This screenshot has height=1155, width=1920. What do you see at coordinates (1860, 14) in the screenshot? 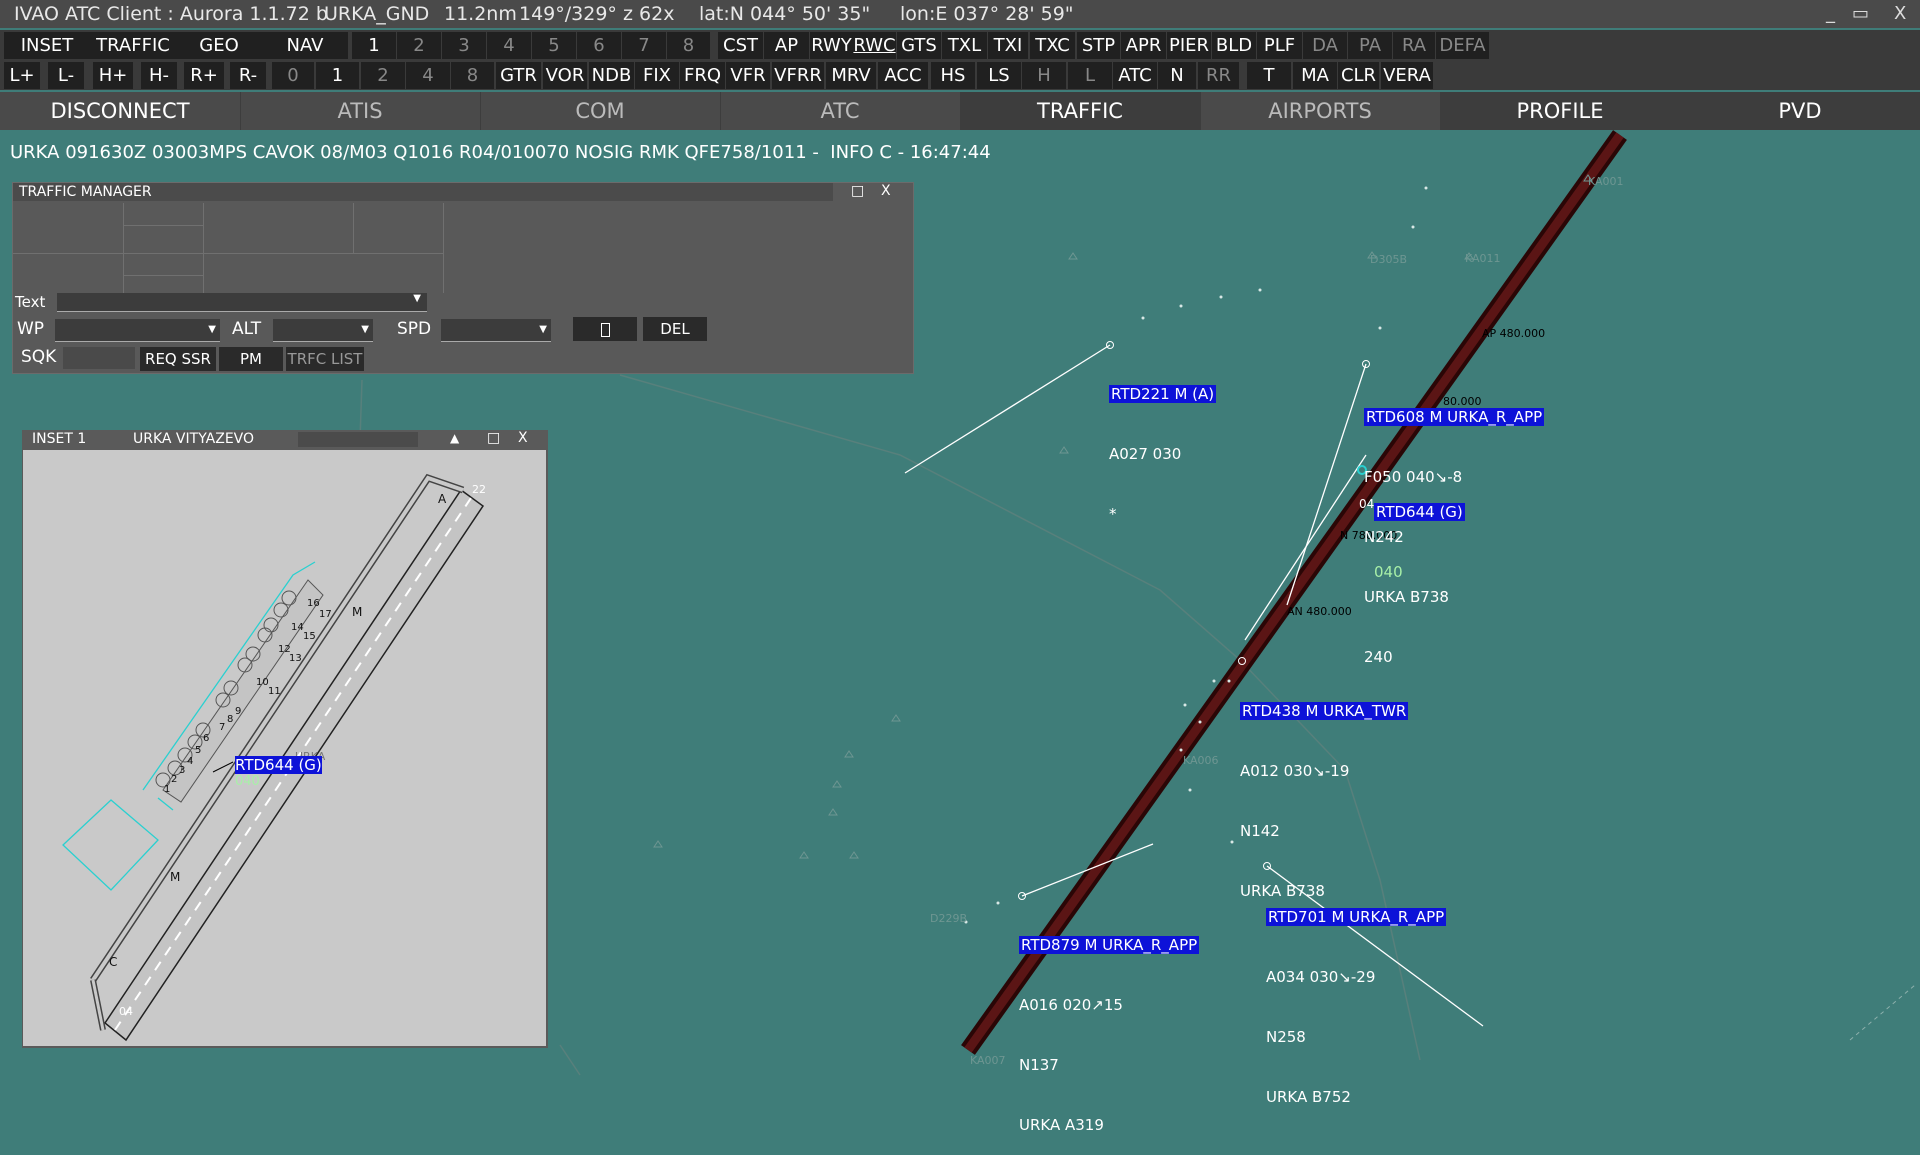
I see `restore-button: ▭` at bounding box center [1860, 14].